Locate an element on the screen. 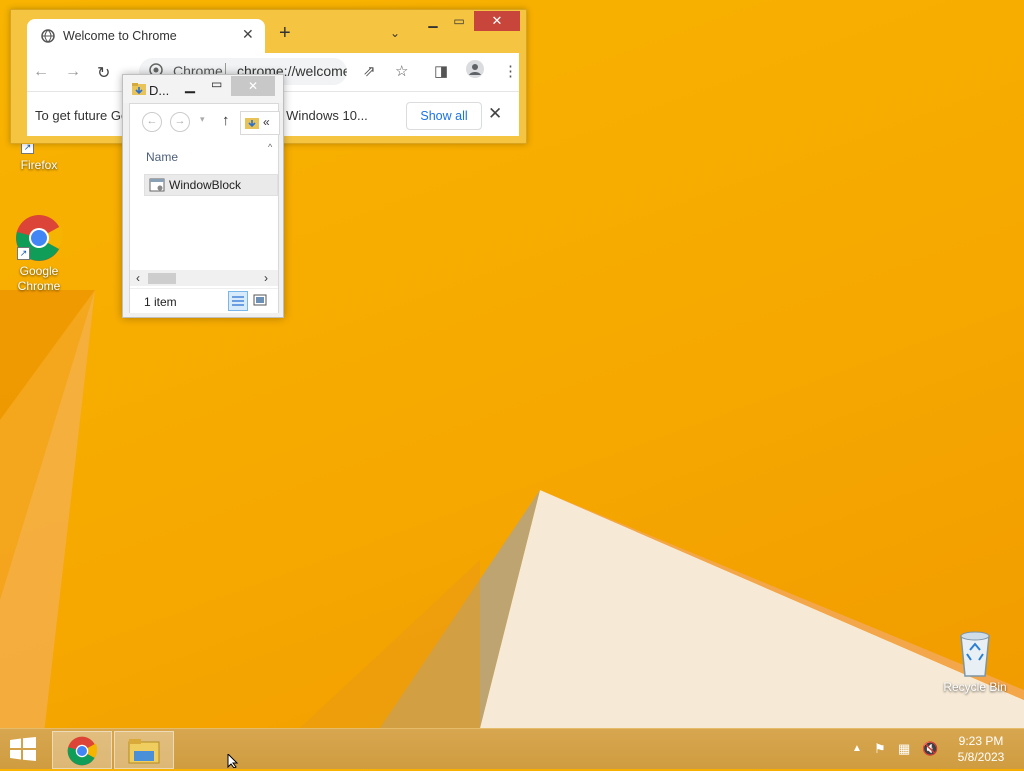 The image size is (1024, 771). file-name: WindowBlock is located at coordinates (205, 185).